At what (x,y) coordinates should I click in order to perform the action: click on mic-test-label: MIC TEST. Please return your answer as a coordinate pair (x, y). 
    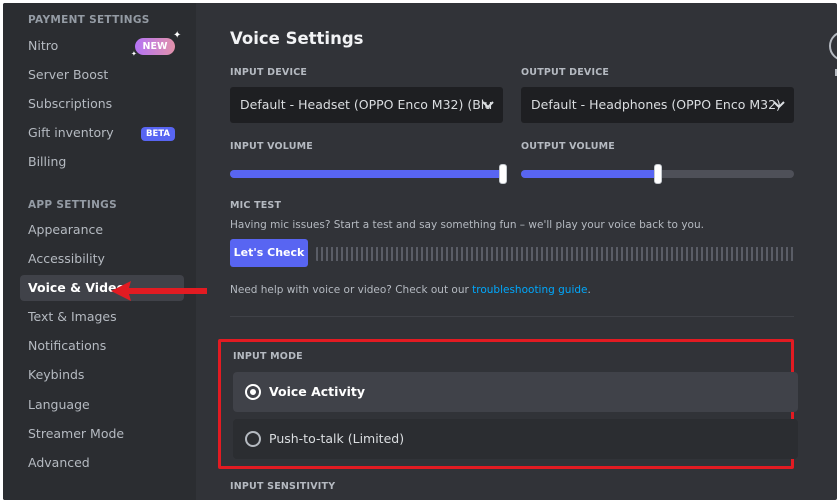
    Looking at the image, I should click on (256, 205).